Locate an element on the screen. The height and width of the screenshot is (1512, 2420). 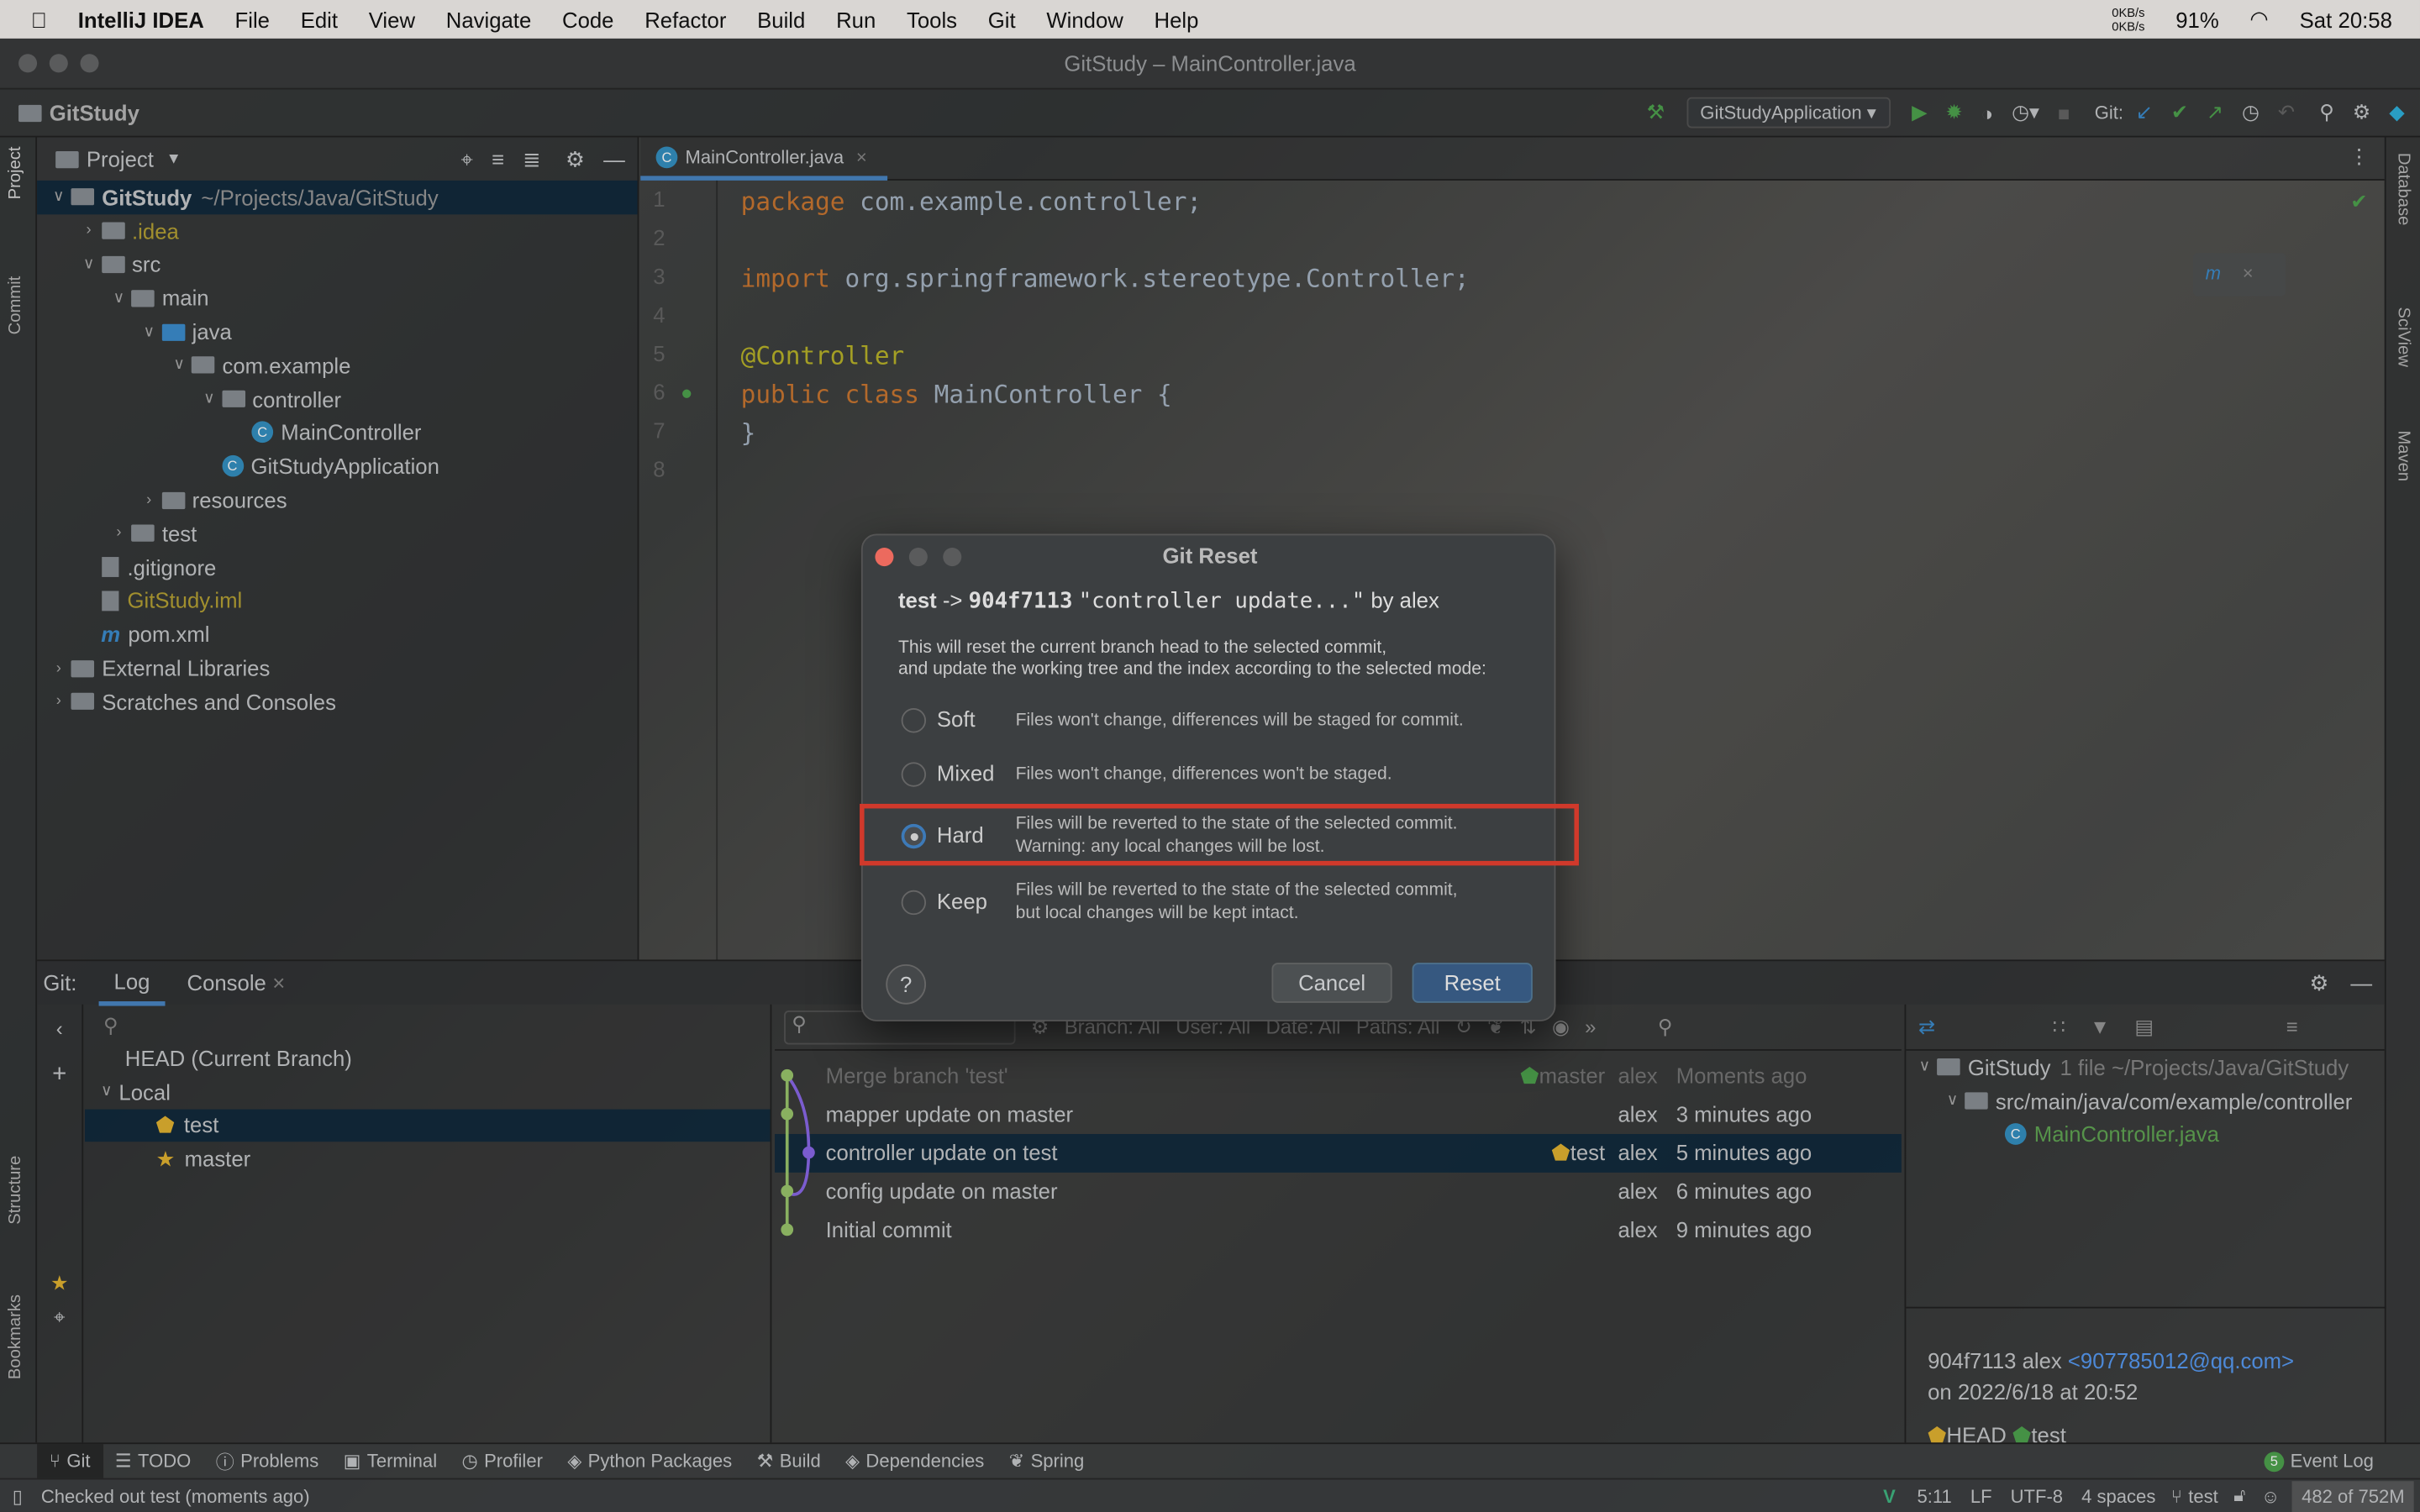
cancel-button: Cancel is located at coordinates (1331, 983).